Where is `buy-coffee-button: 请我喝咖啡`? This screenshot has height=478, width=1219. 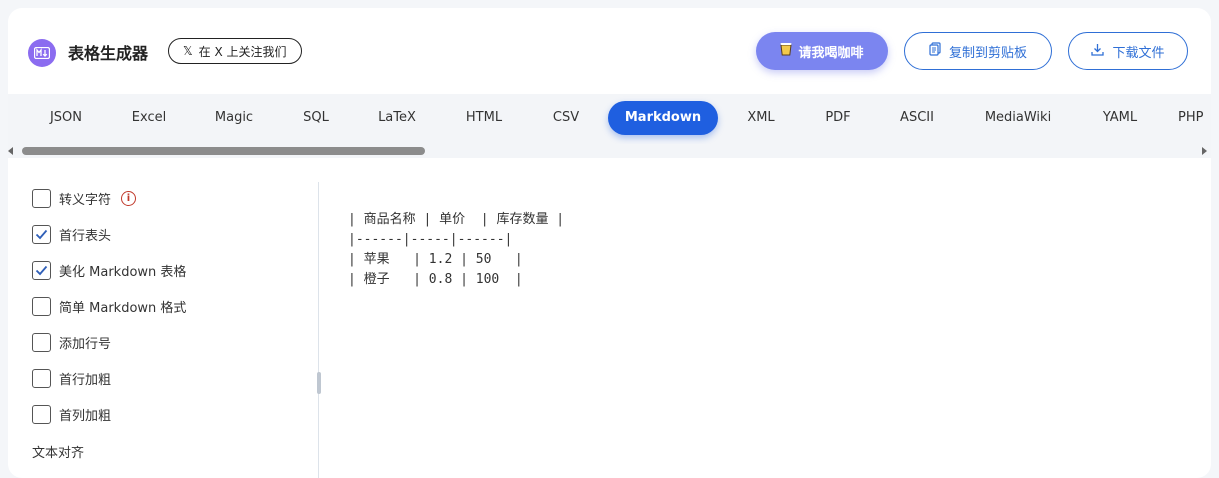
buy-coffee-button: 请我喝咖啡 is located at coordinates (822, 51).